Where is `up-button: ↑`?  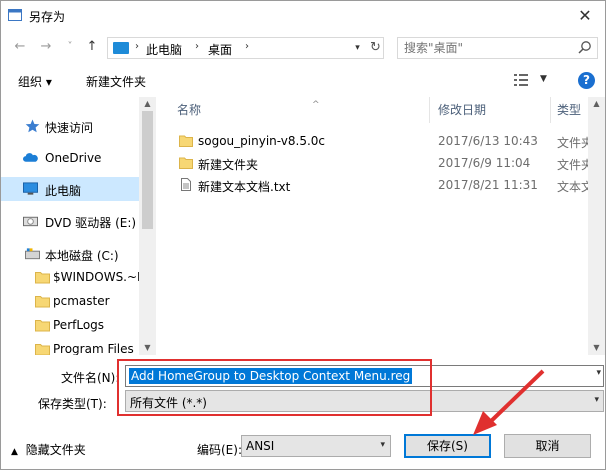
up-button: ↑ is located at coordinates (92, 47).